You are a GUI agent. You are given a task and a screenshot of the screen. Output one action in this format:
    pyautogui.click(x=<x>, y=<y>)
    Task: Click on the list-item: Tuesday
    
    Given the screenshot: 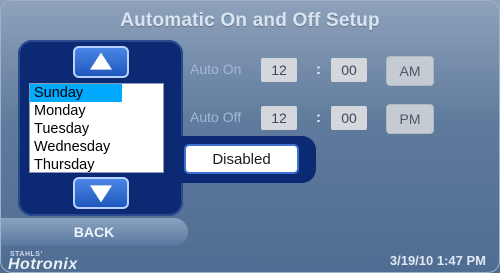 What is the action you would take?
    pyautogui.click(x=96, y=129)
    